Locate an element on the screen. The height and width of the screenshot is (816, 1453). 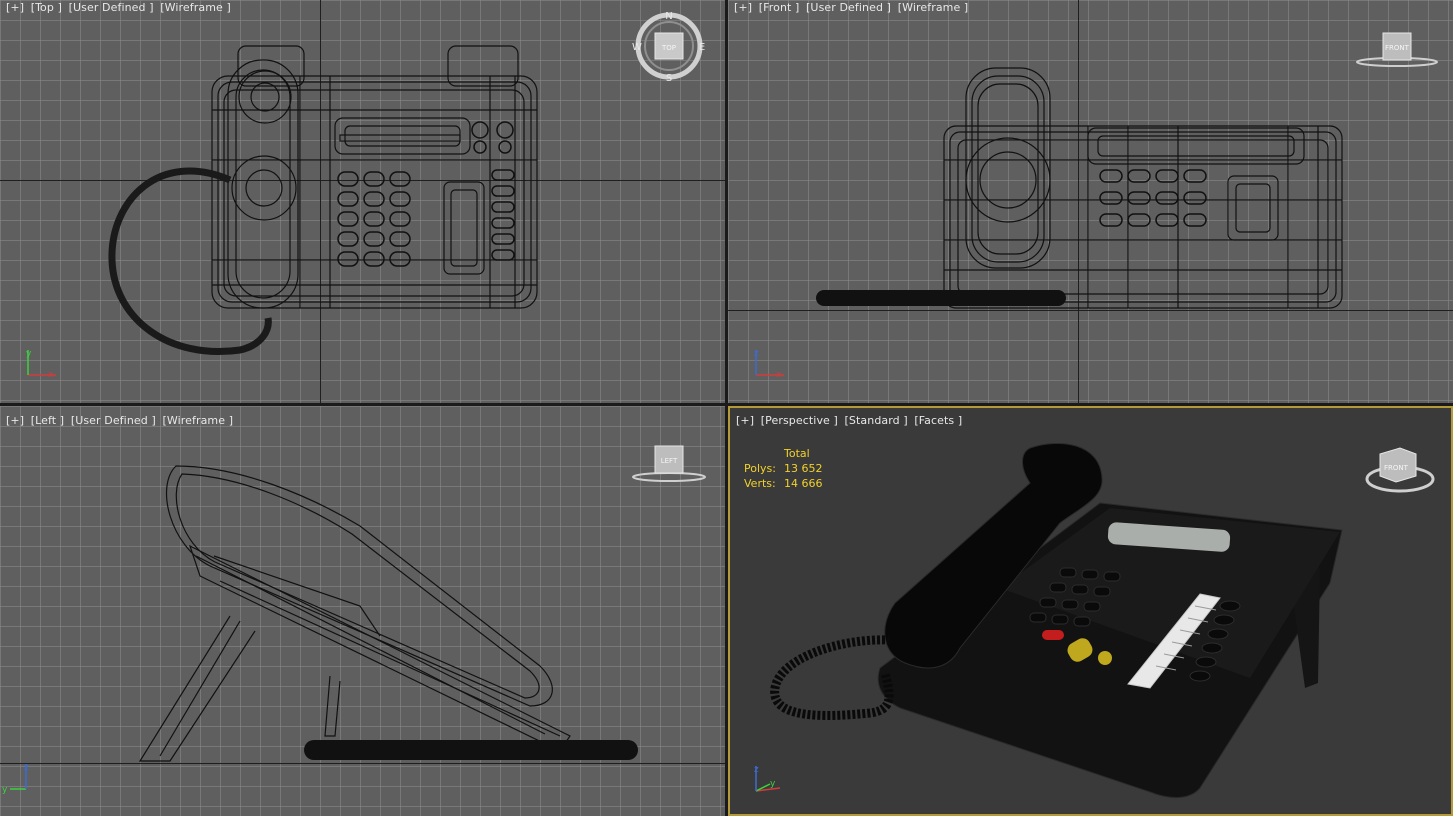
viewcube-left: LEFT is located at coordinates (669, 463).